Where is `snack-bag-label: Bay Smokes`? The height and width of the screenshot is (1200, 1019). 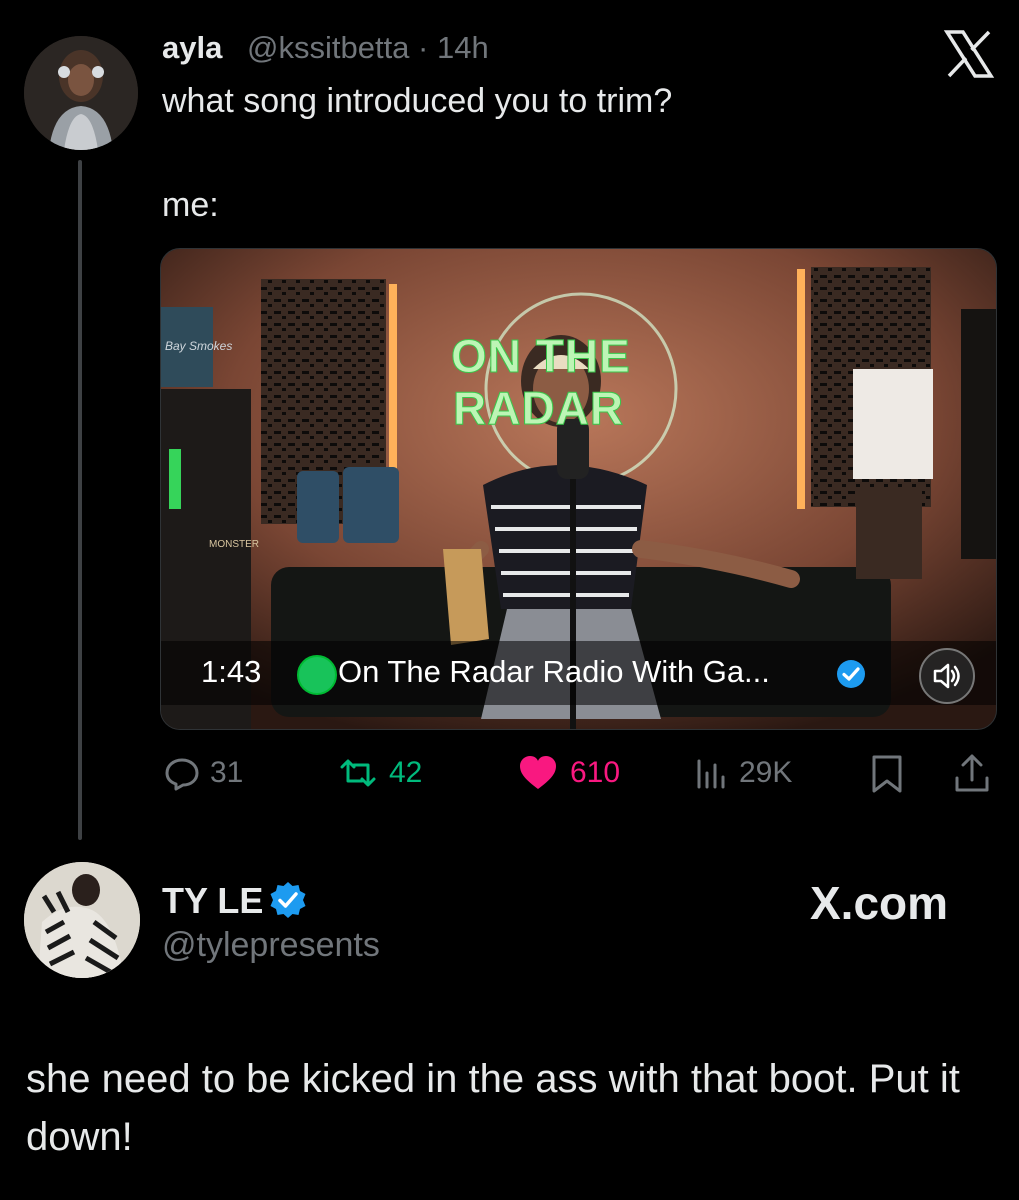
snack-bag-label: Bay Smokes is located at coordinates (199, 346).